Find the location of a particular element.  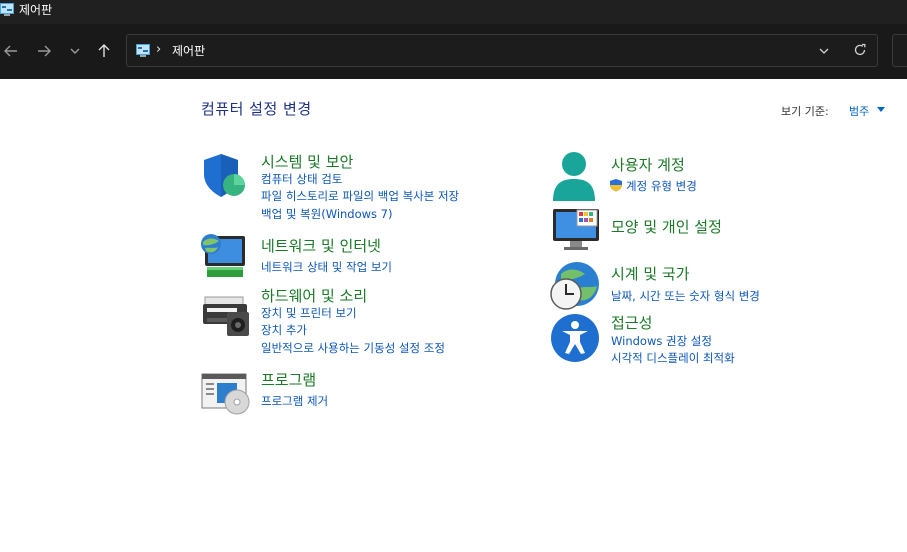

uac-shield-icon is located at coordinates (616, 185).